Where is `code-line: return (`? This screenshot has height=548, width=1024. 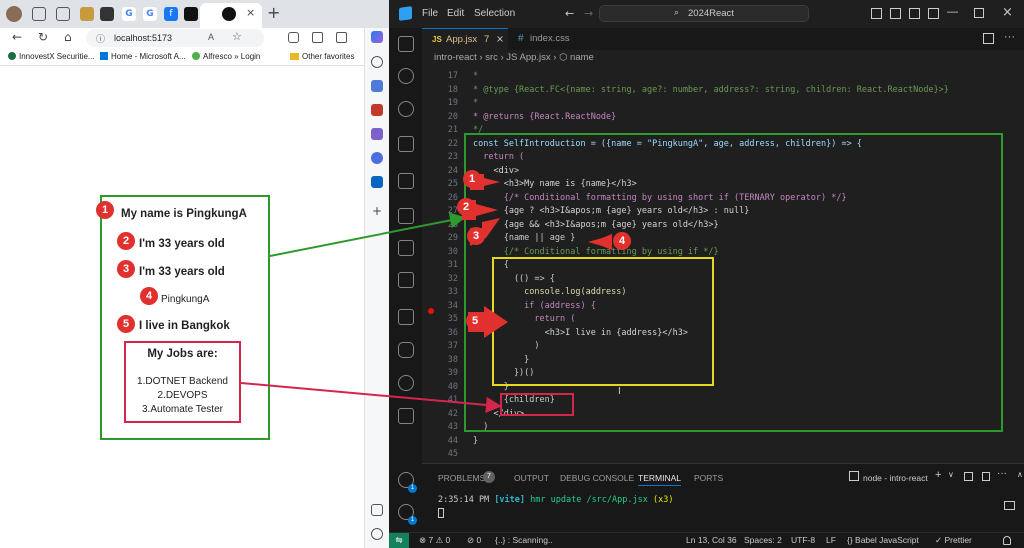 code-line: return ( is located at coordinates (498, 157).